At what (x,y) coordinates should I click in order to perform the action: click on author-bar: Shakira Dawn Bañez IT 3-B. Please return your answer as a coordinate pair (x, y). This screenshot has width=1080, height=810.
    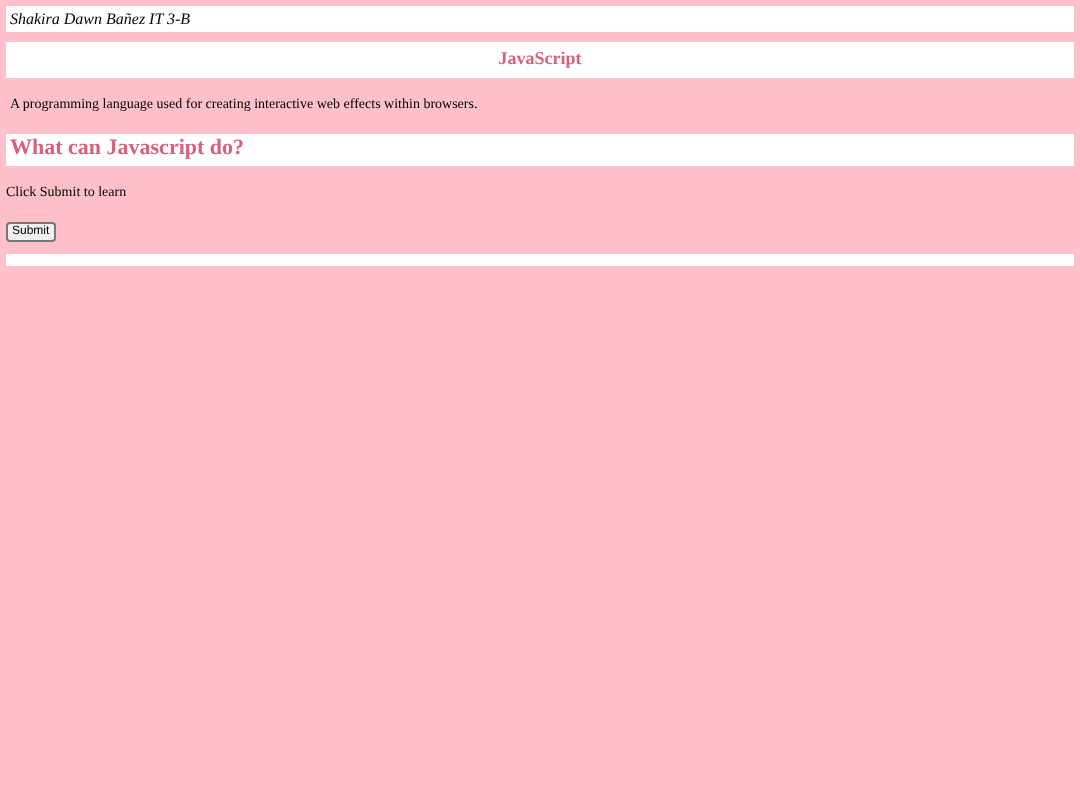
    Looking at the image, I should click on (540, 19).